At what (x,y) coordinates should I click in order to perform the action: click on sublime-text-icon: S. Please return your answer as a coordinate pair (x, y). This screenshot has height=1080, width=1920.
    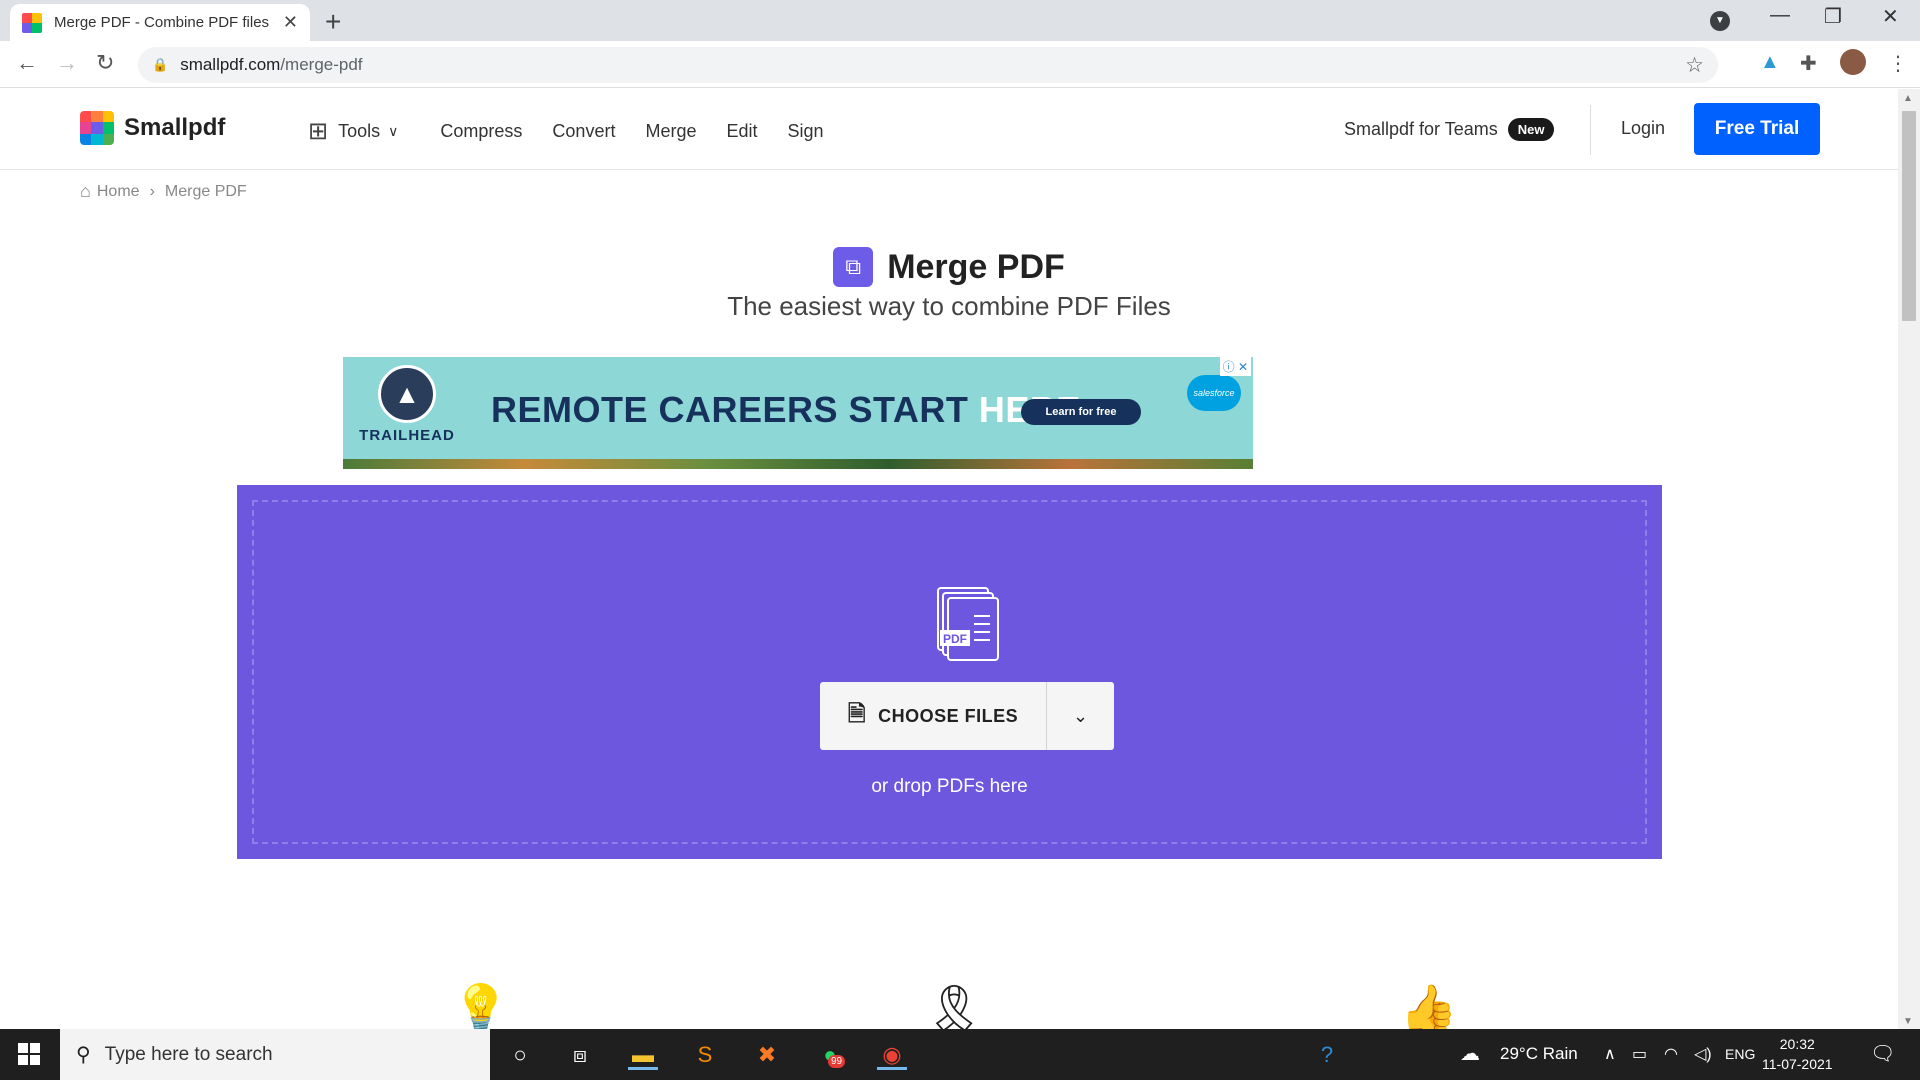
    Looking at the image, I should click on (705, 1055).